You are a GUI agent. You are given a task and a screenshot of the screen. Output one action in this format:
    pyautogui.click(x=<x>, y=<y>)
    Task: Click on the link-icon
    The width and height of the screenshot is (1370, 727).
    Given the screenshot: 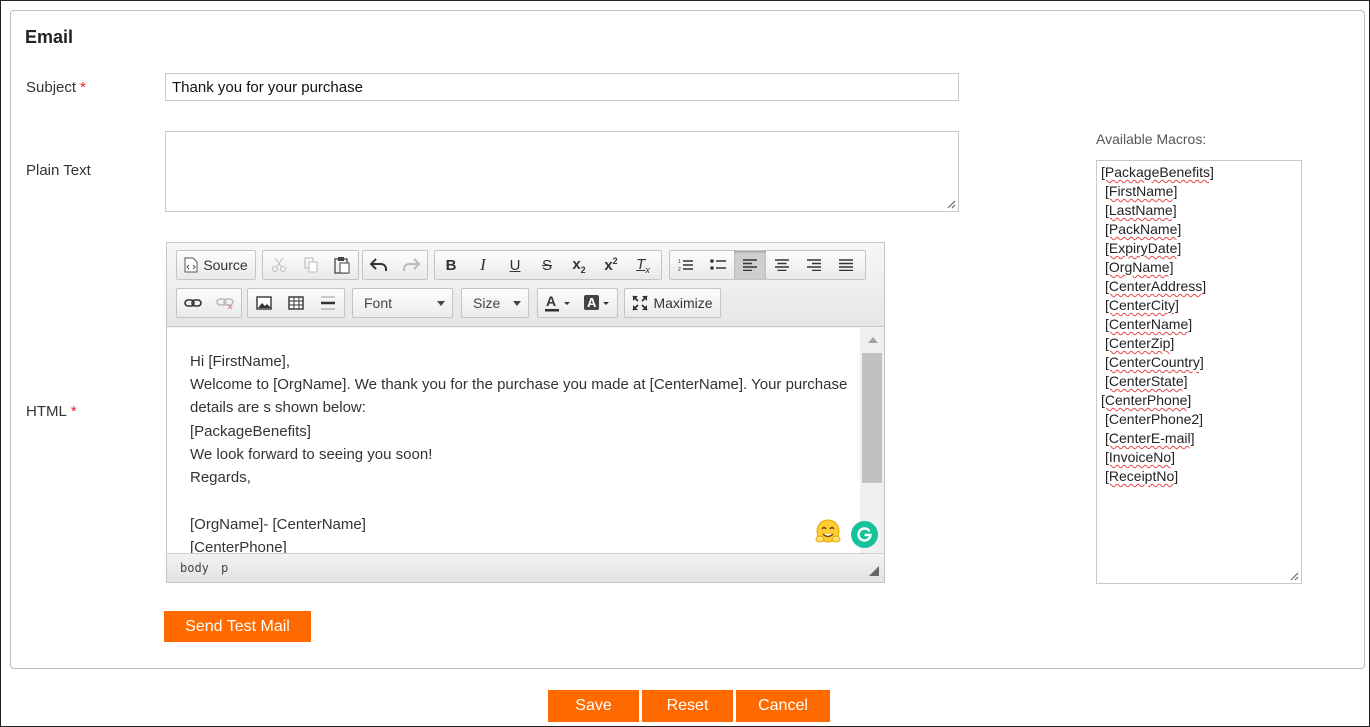 What is the action you would take?
    pyautogui.click(x=193, y=303)
    